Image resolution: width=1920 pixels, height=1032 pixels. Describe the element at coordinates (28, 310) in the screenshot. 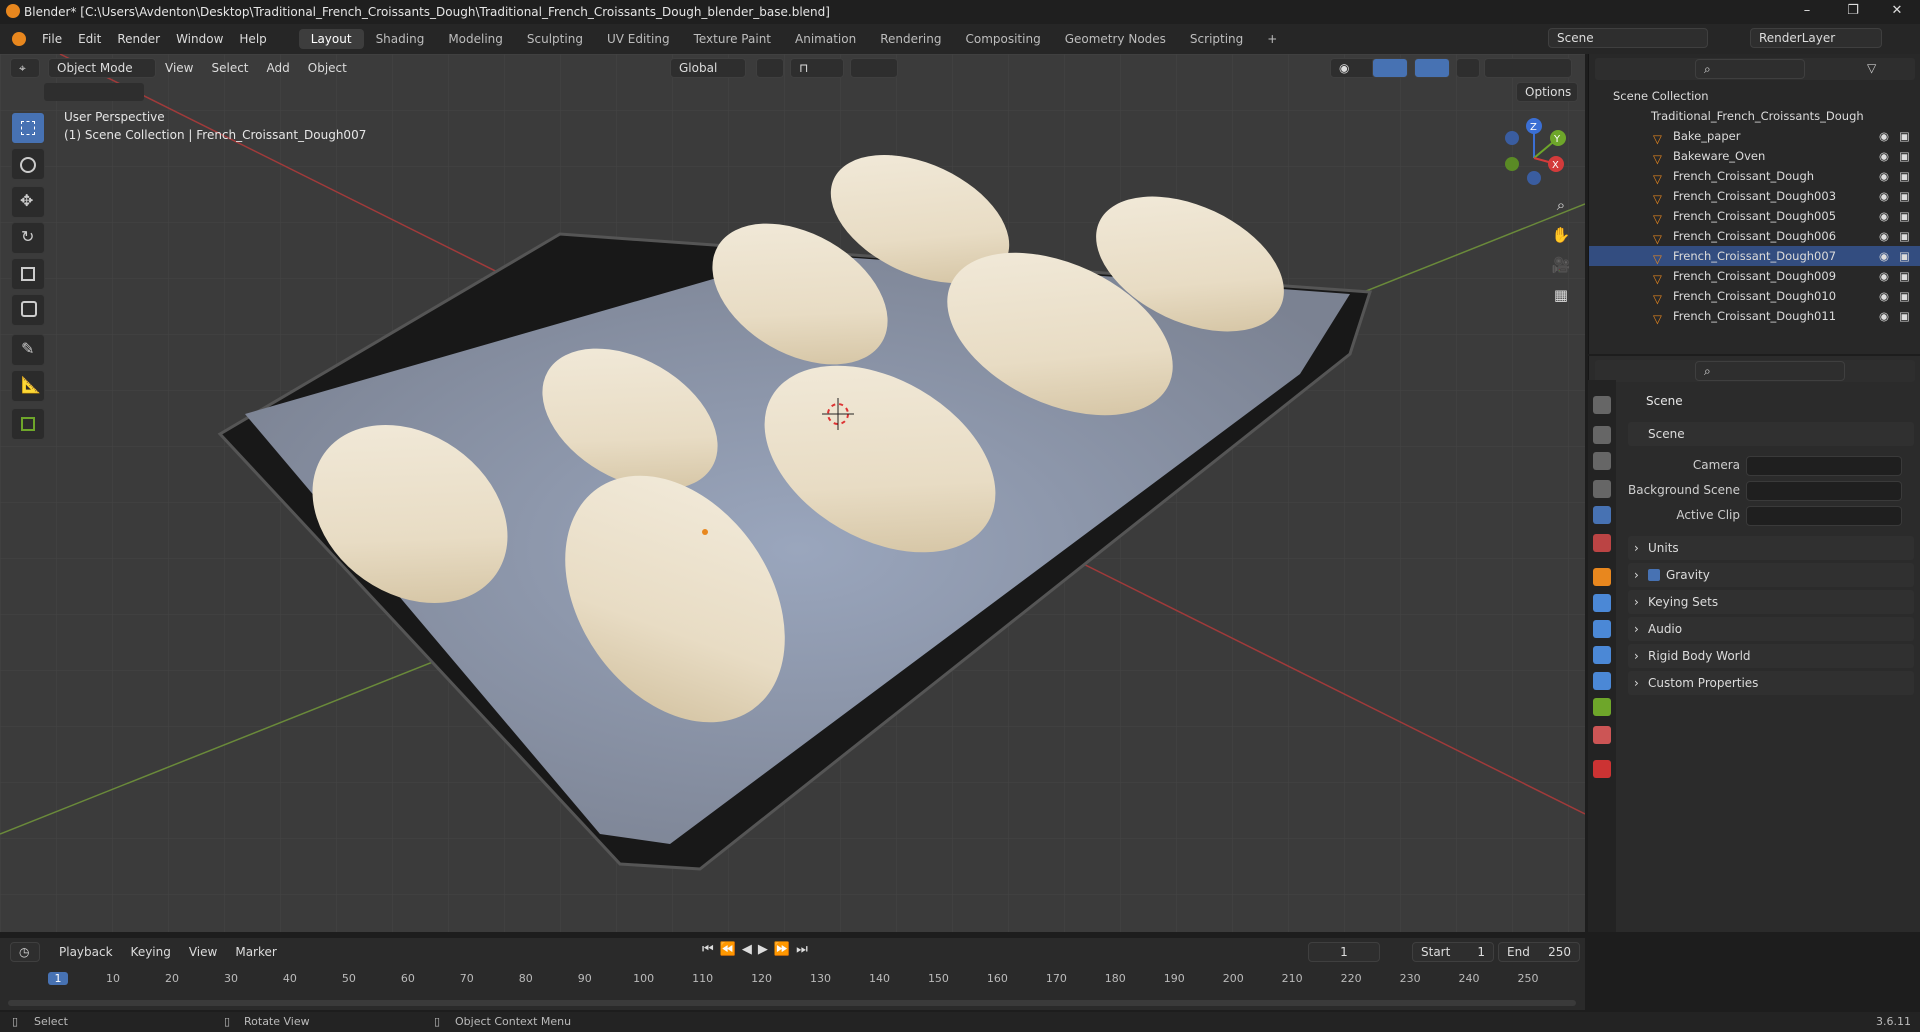

I see `transform-tool` at that location.